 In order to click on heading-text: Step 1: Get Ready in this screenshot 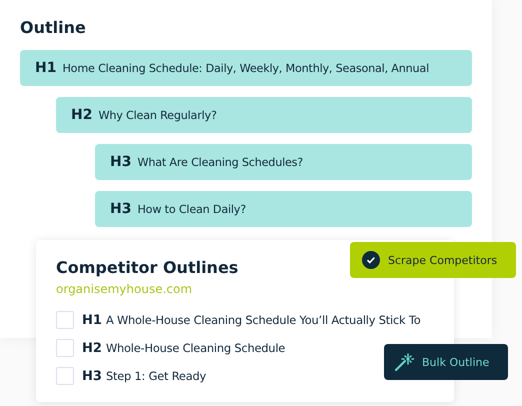, I will do `click(156, 376)`.